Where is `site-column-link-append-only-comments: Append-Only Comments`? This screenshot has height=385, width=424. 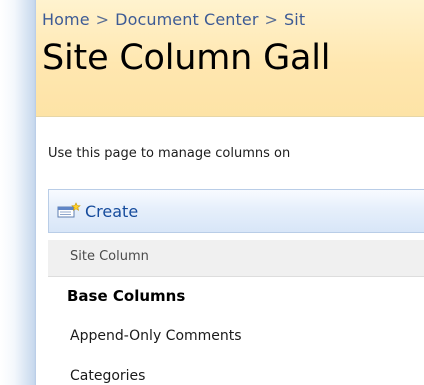 site-column-link-append-only-comments: Append-Only Comments is located at coordinates (156, 336).